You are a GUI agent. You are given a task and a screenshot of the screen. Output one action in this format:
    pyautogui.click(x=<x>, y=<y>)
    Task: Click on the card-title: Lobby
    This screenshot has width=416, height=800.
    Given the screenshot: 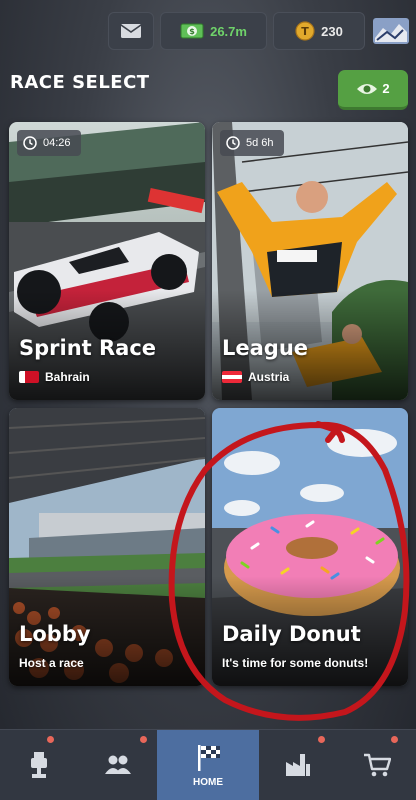 What is the action you would take?
    pyautogui.click(x=55, y=634)
    